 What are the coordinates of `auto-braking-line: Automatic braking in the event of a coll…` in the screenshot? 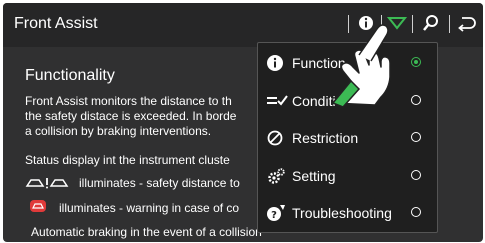 It's located at (146, 232).